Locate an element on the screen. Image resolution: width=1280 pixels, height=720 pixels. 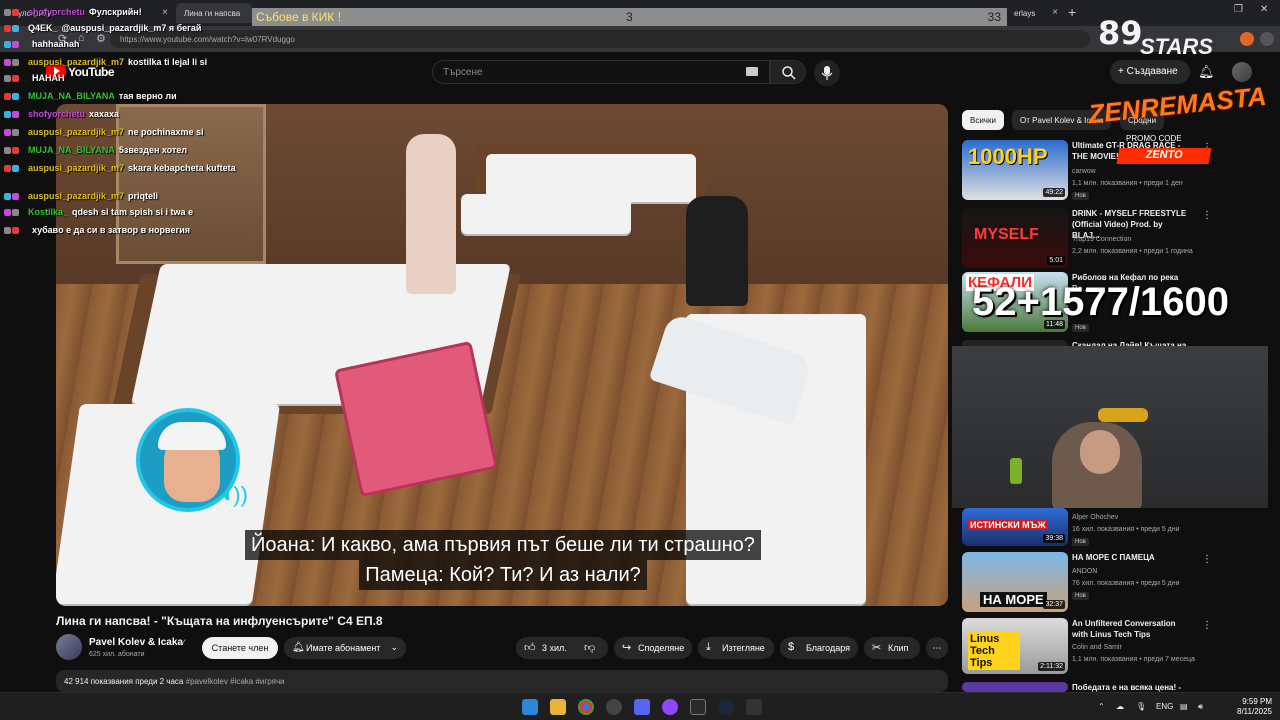
recommended-channel: Colin and Samir is located at coordinates (1097, 647).